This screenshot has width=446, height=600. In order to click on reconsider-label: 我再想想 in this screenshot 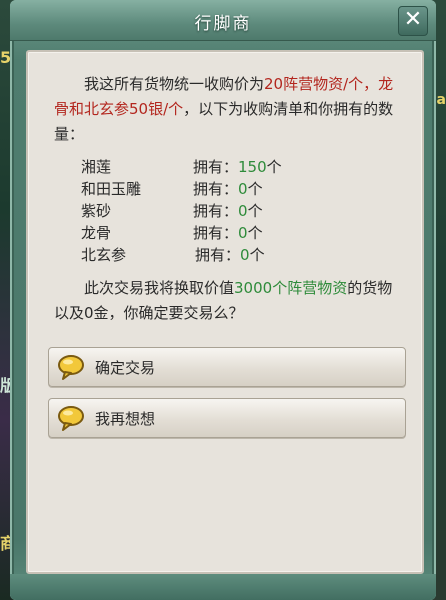, I will do `click(125, 419)`.